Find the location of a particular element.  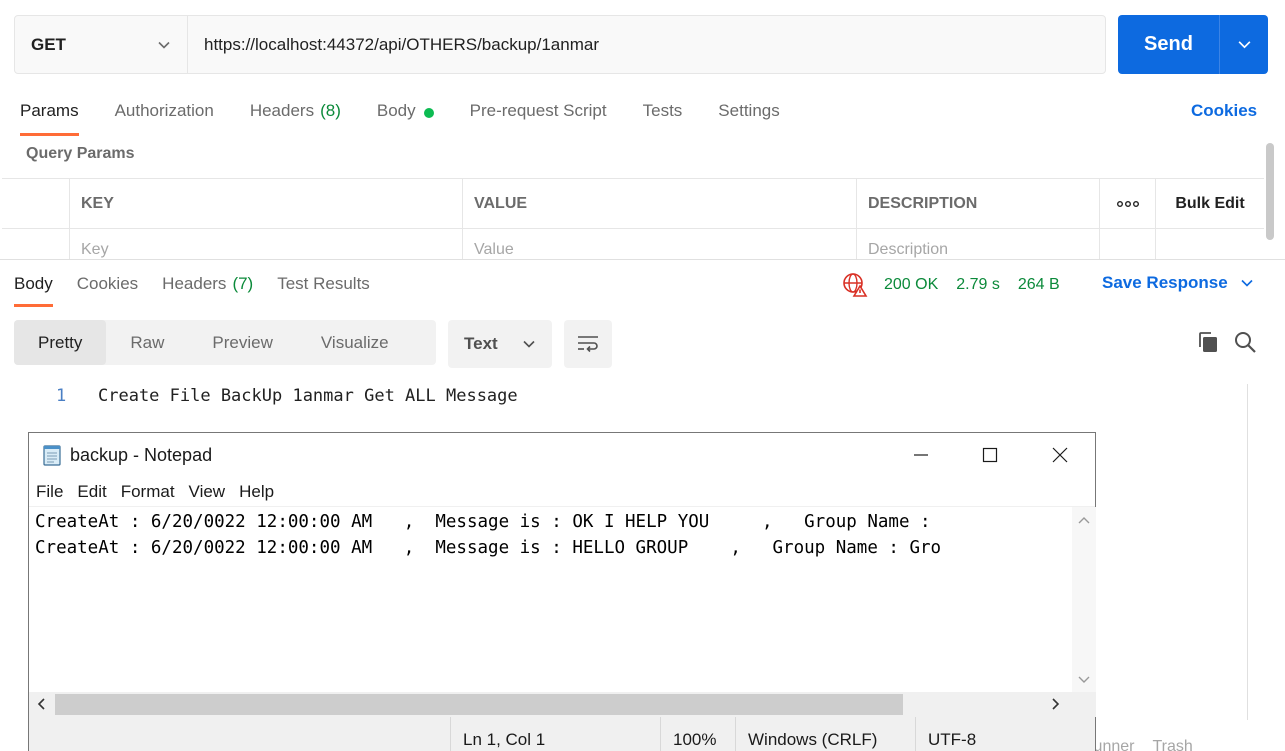

notepad-horizontal-scrollbar is located at coordinates (550, 704).